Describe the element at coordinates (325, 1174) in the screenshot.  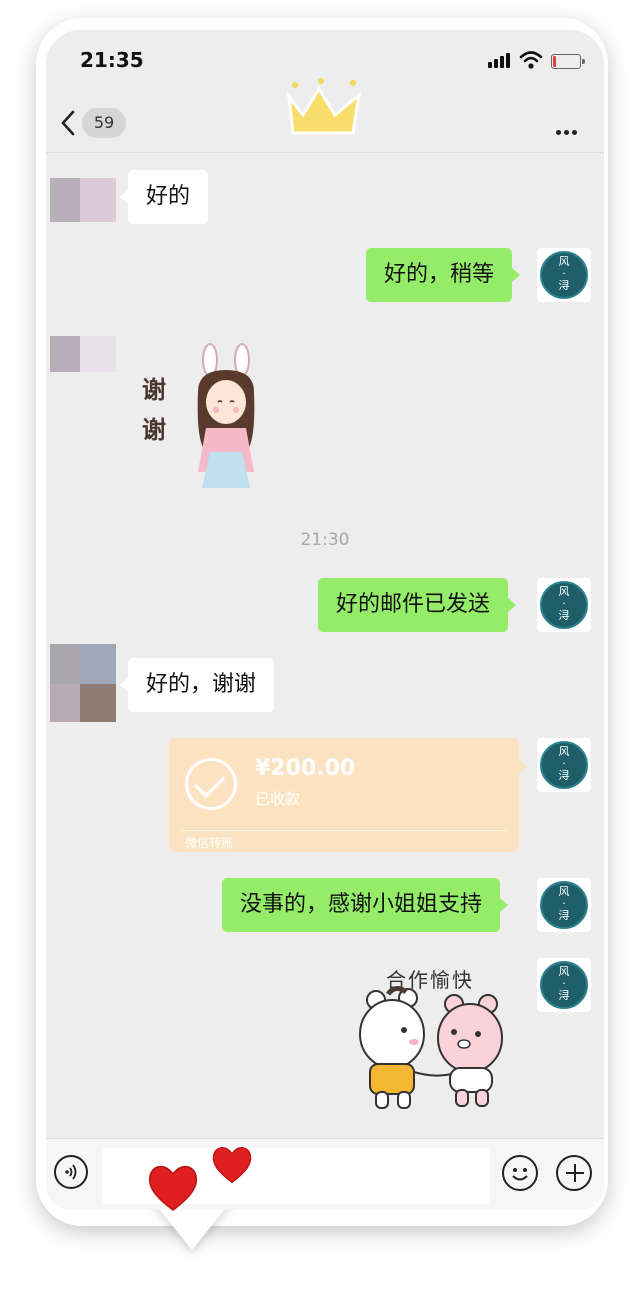
I see `input-bar` at that location.